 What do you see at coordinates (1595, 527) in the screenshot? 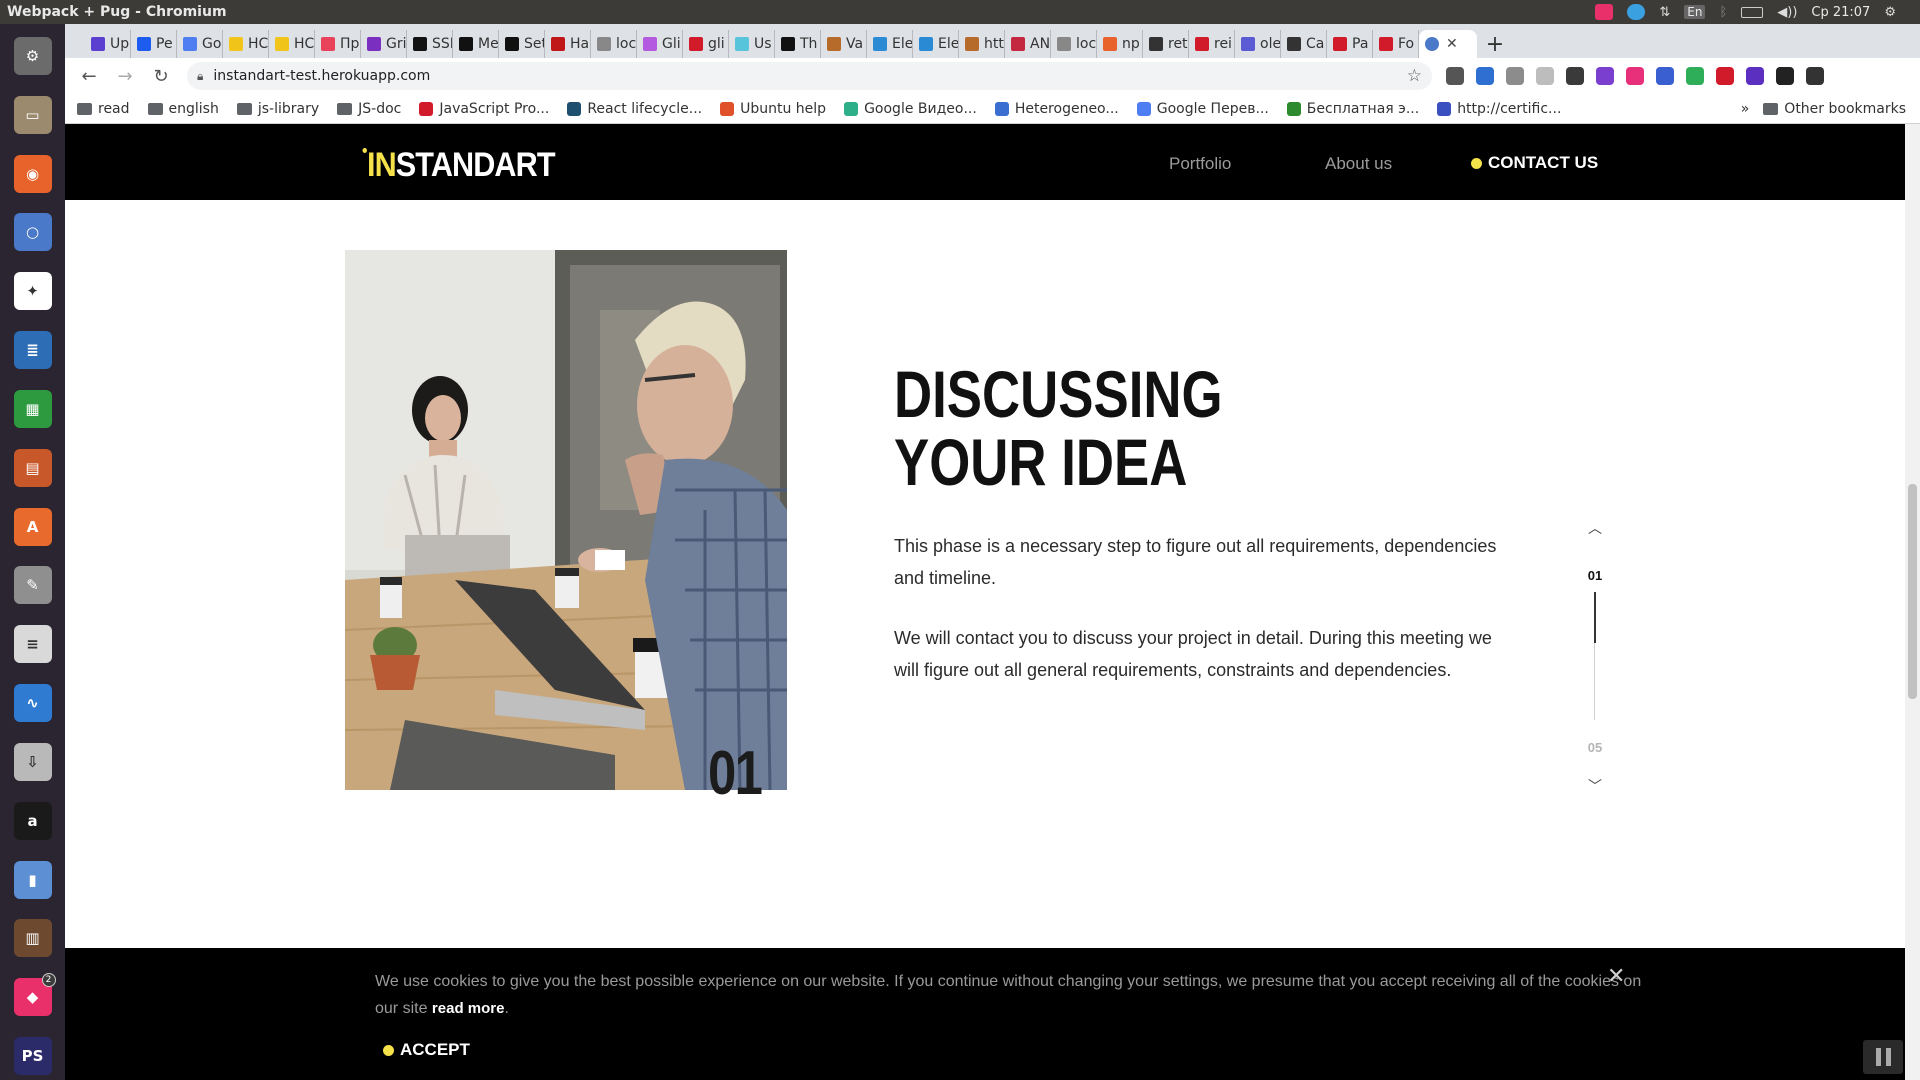
I see `pager-up-chevron-icon: ︿` at bounding box center [1595, 527].